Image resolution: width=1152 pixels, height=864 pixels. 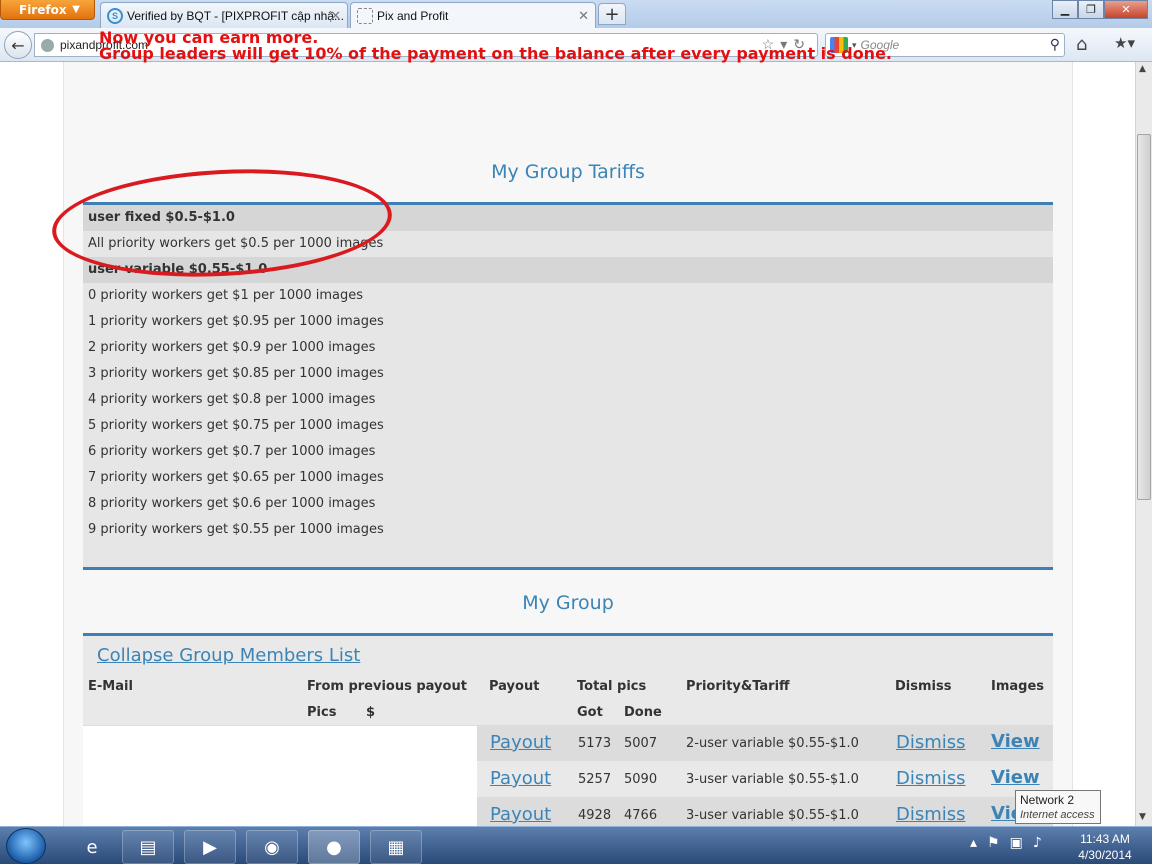 What do you see at coordinates (387, 686) in the screenshot?
I see `header-from-previous-payout: From previous payout` at bounding box center [387, 686].